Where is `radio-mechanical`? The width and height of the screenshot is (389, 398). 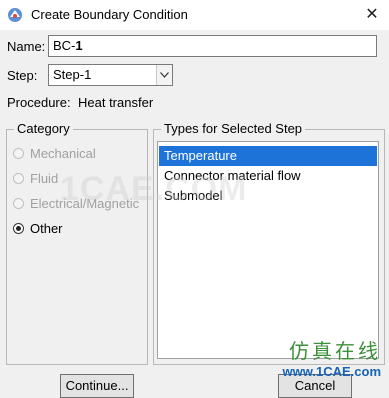 radio-mechanical is located at coordinates (18, 153).